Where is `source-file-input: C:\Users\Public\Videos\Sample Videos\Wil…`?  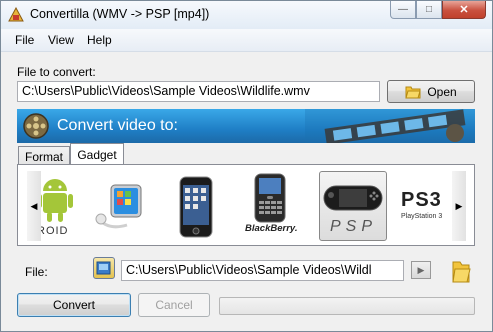
source-file-input: C:\Users\Public\Videos\Sample Videos\Wil… is located at coordinates (198, 91).